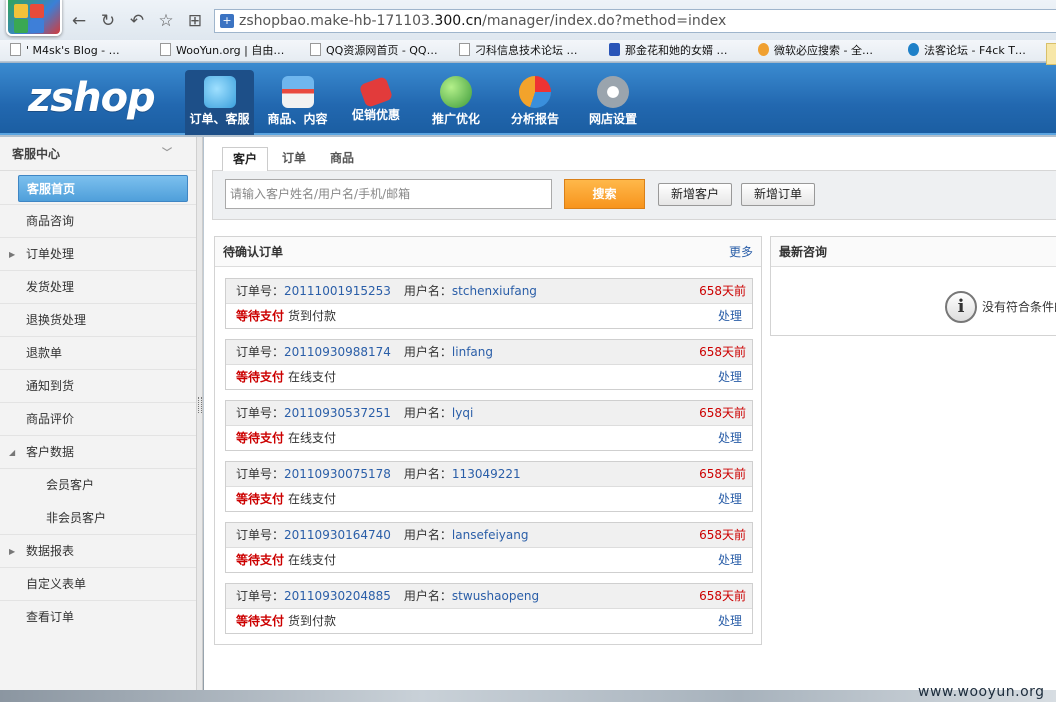  What do you see at coordinates (195, 21) in the screenshot?
I see `grid-icon: ⊞` at bounding box center [195, 21].